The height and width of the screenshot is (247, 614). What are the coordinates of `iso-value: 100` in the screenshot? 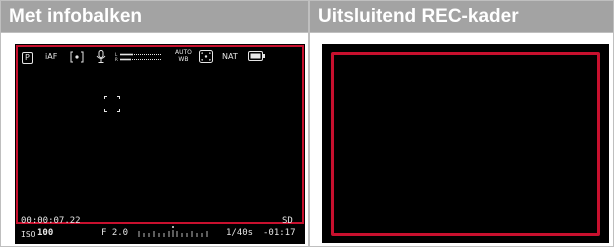 It's located at (45, 233).